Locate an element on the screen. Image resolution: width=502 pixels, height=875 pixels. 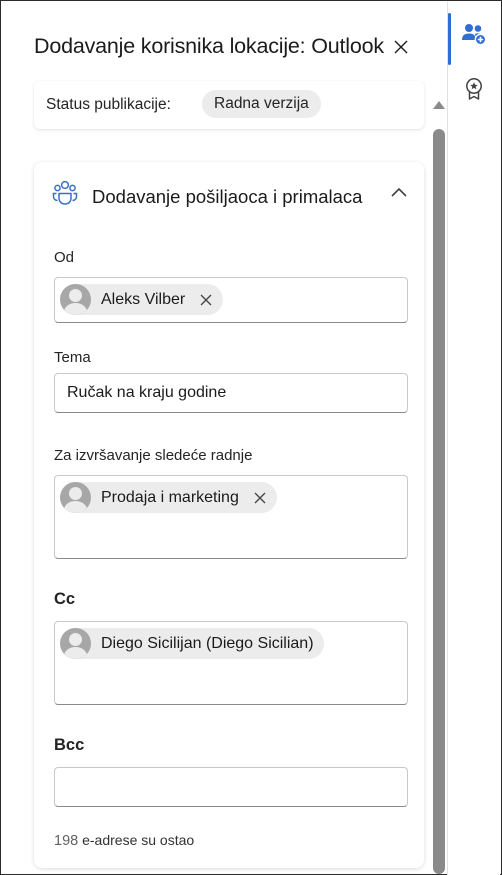
rail-item-add-people is located at coordinates (474, 37).